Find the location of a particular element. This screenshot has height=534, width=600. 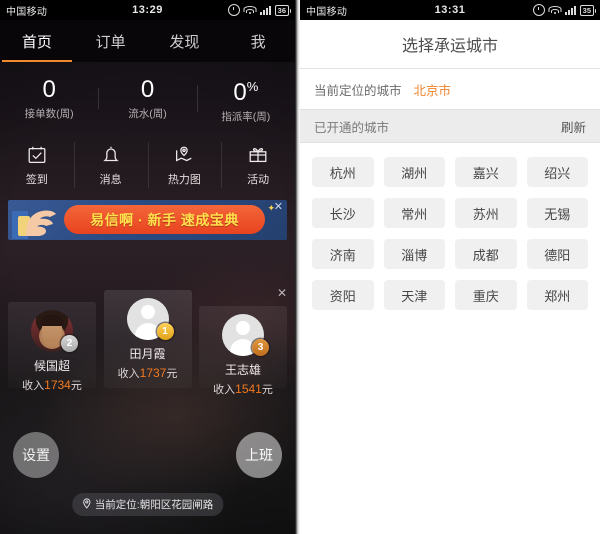

tab-discover: 发现 is located at coordinates (185, 41).